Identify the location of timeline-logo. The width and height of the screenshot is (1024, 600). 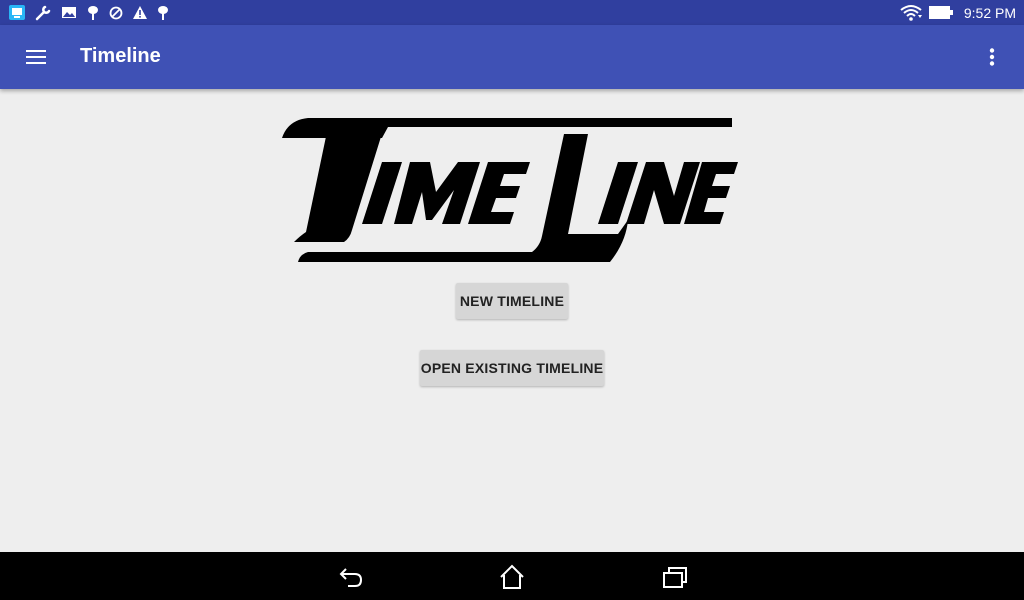
(510, 192).